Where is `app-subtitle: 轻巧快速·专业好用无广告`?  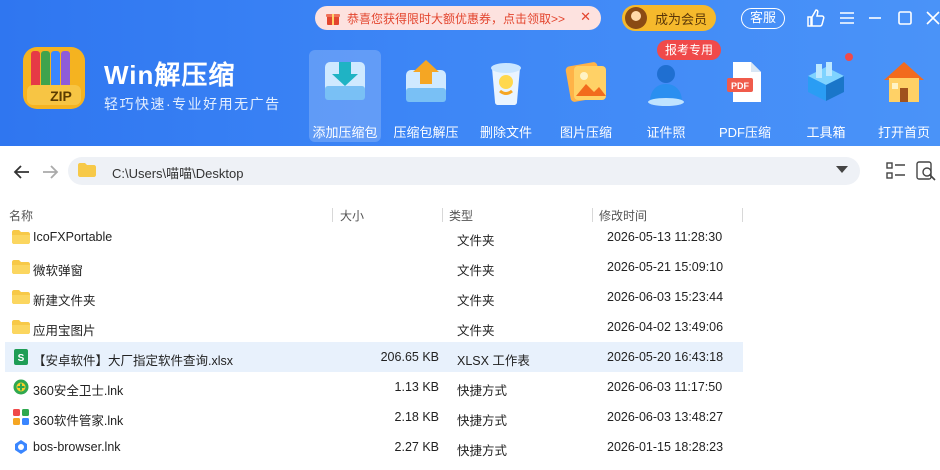
app-subtitle: 轻巧快速·专业好用无广告 is located at coordinates (192, 104).